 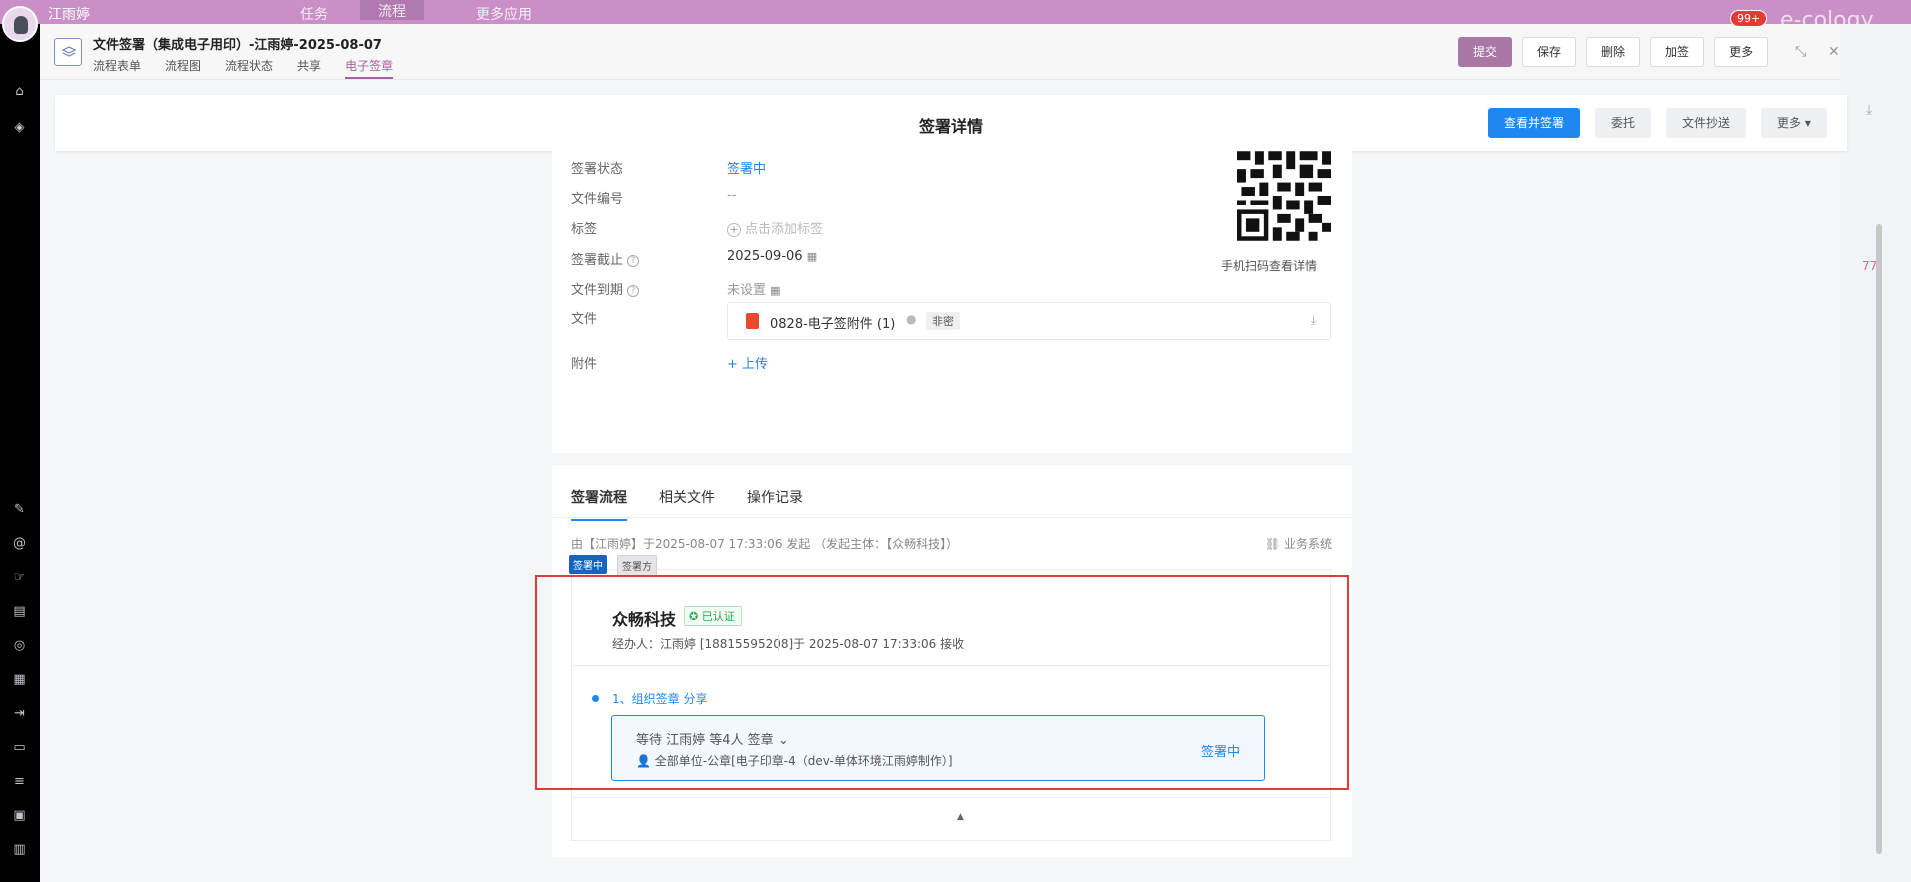 What do you see at coordinates (832, 322) in the screenshot?
I see `file-name: 0828-电子签附件 (1)` at bounding box center [832, 322].